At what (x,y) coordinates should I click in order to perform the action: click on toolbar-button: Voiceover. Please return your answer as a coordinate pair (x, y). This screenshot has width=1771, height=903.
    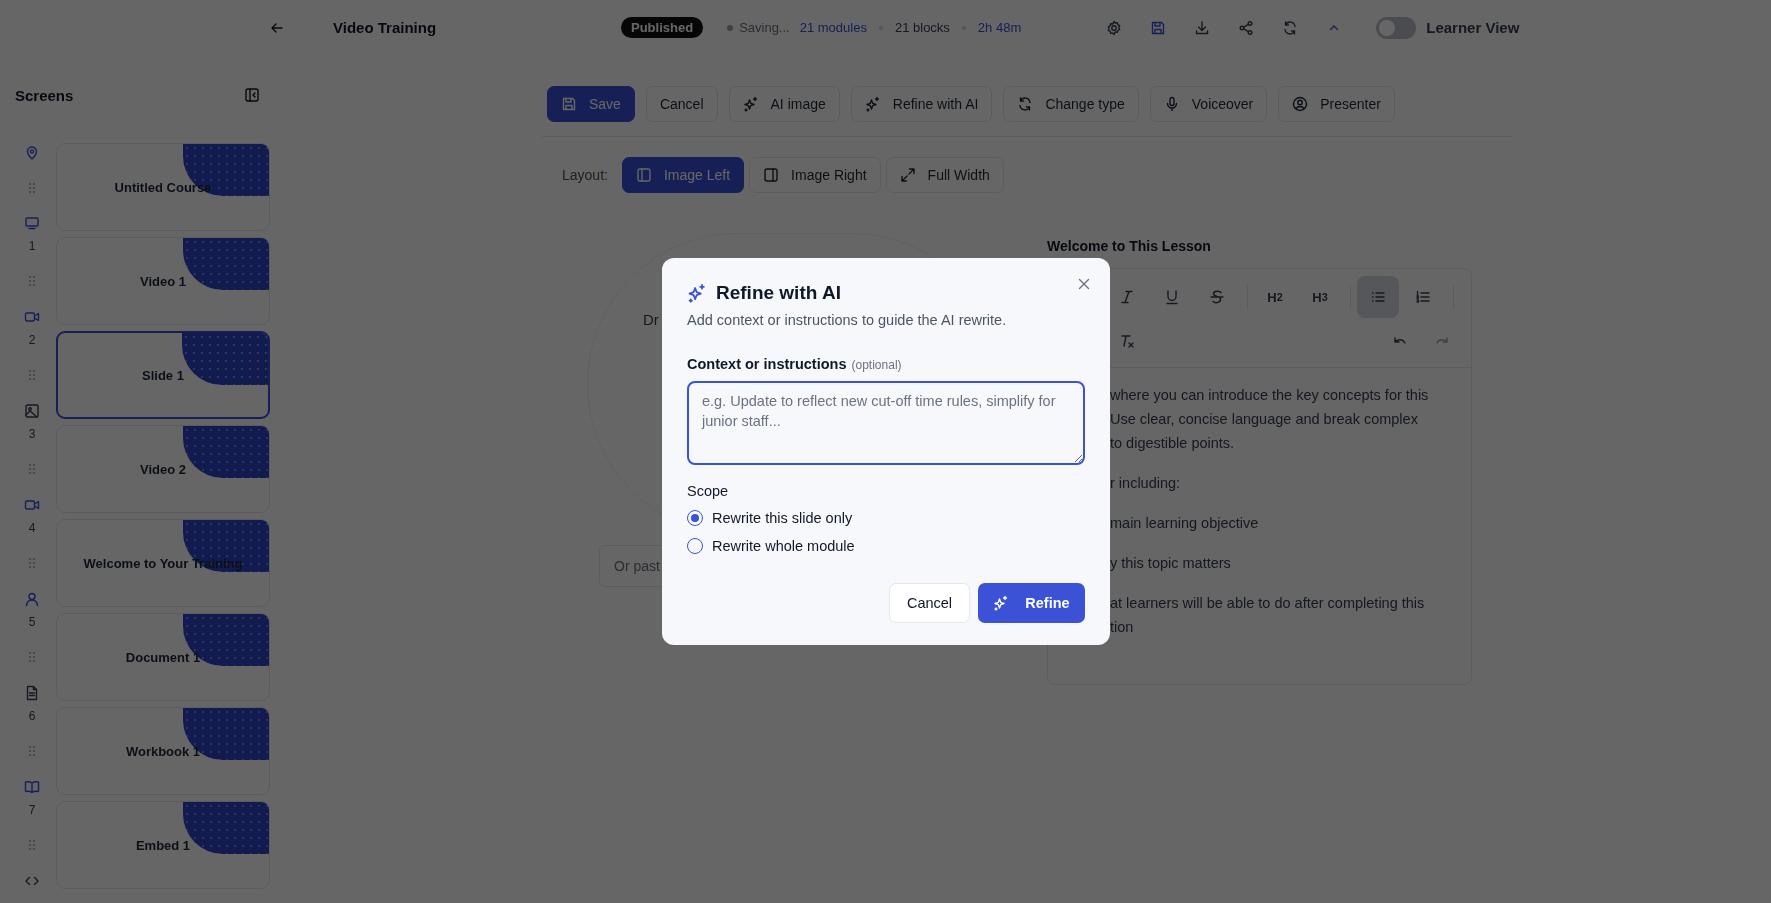
    Looking at the image, I should click on (1208, 104).